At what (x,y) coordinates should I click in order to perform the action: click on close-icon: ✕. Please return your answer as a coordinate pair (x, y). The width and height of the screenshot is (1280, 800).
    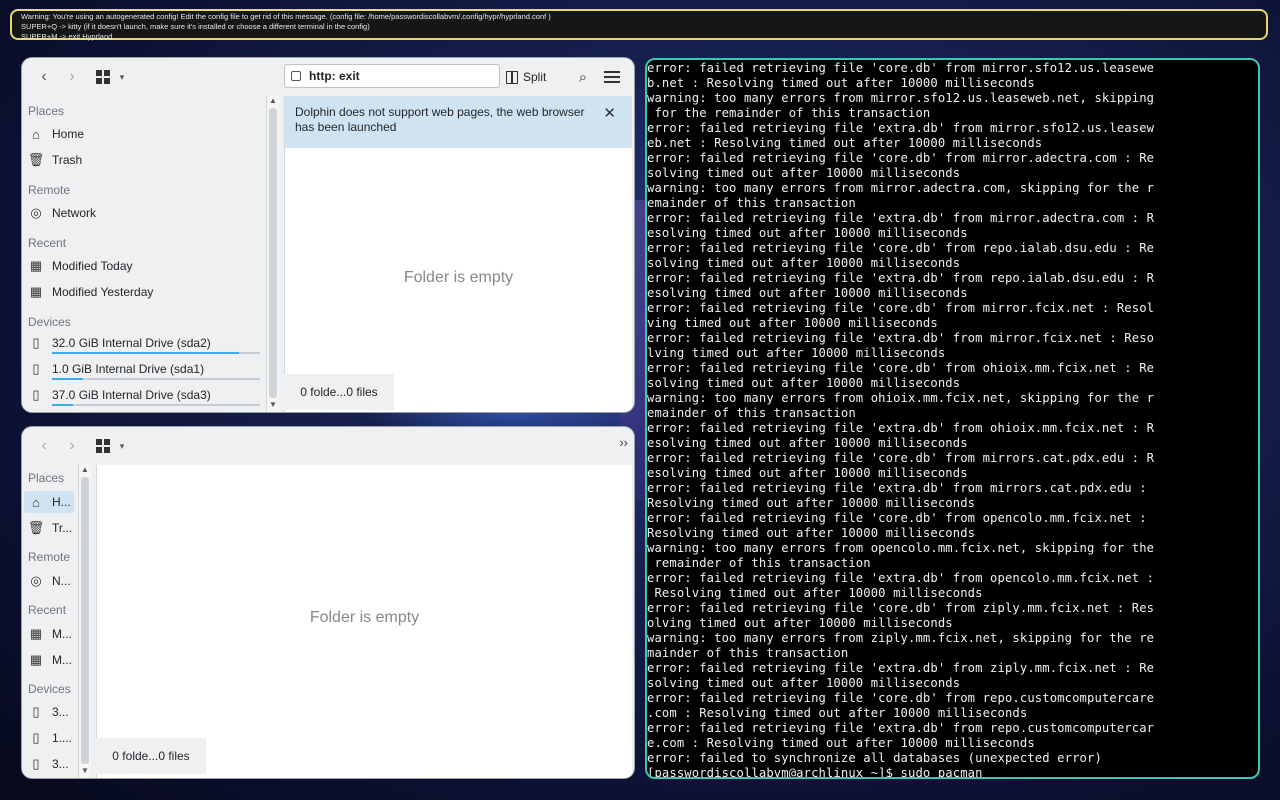
    Looking at the image, I should click on (609, 113).